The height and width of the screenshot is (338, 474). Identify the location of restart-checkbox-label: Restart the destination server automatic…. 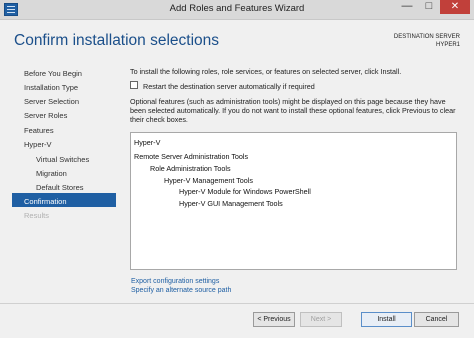
(229, 86).